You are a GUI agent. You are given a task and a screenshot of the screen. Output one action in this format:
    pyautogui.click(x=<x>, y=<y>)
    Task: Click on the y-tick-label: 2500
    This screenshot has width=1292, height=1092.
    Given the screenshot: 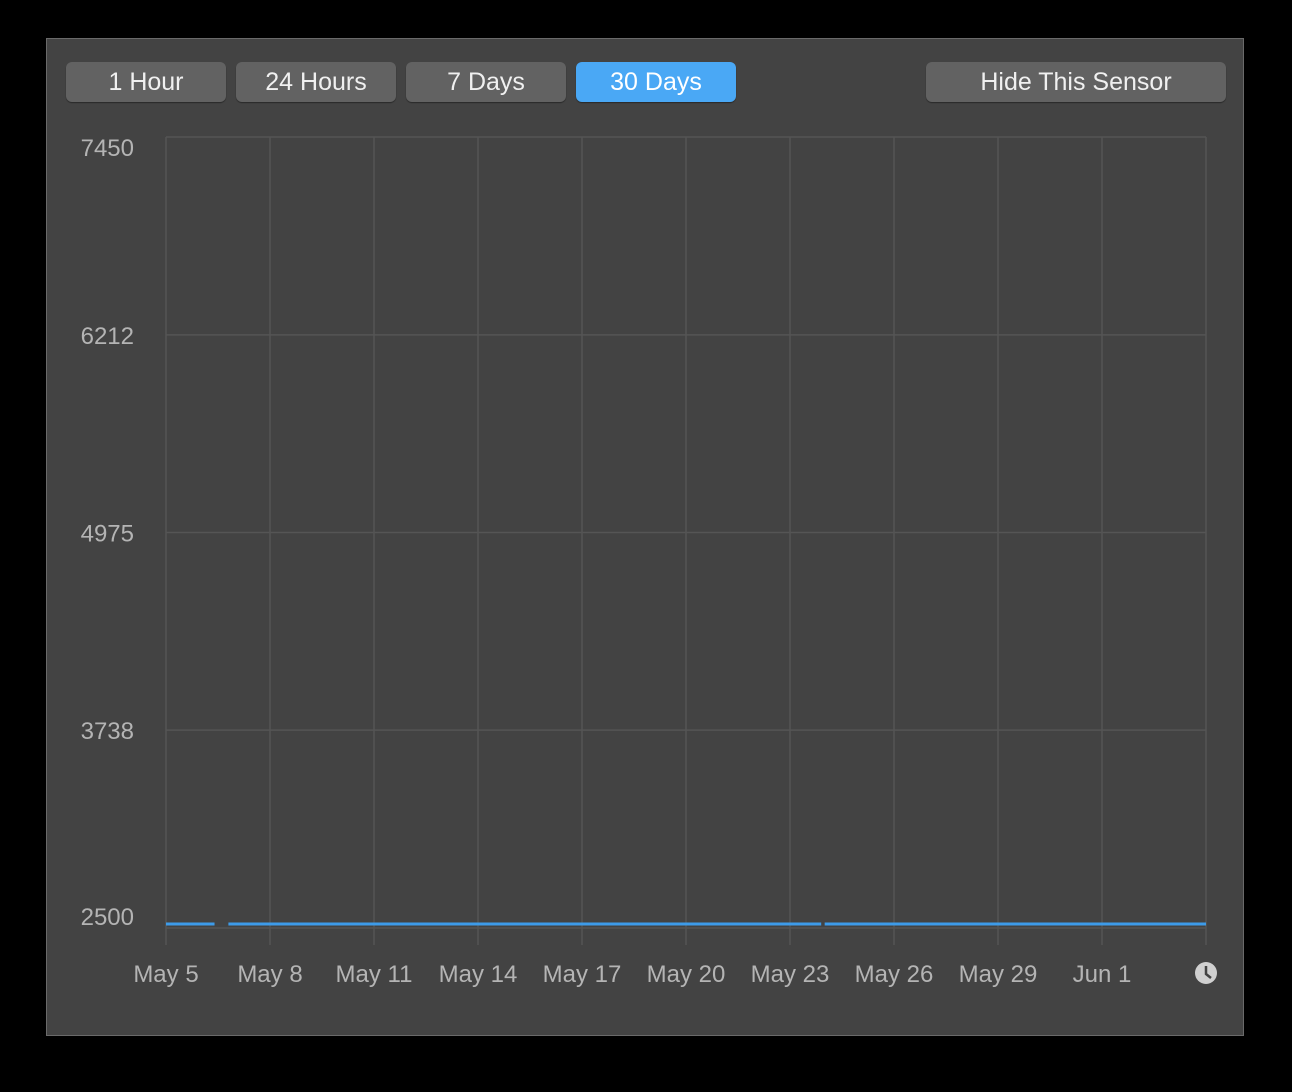 What is the action you would take?
    pyautogui.click(x=107, y=917)
    